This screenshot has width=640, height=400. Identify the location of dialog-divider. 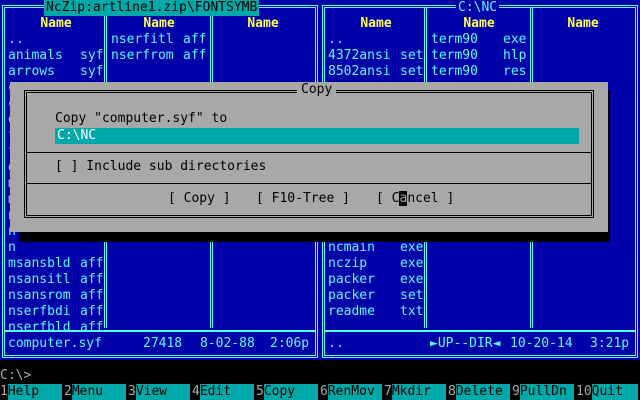
(309, 183).